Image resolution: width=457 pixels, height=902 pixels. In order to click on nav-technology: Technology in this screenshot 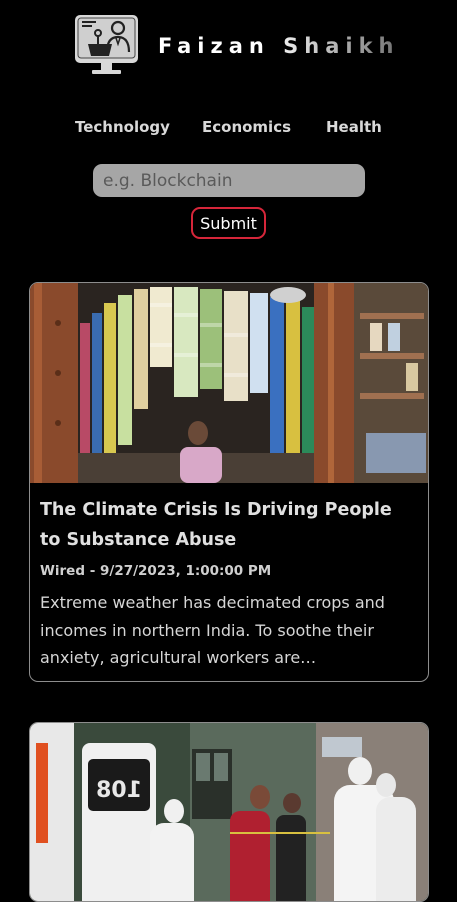, I will do `click(122, 127)`.